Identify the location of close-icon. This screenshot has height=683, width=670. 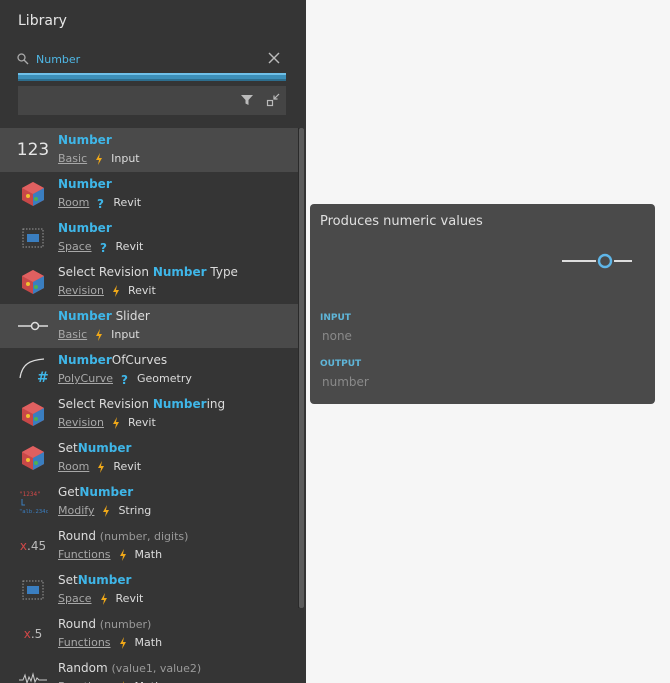
(274, 58).